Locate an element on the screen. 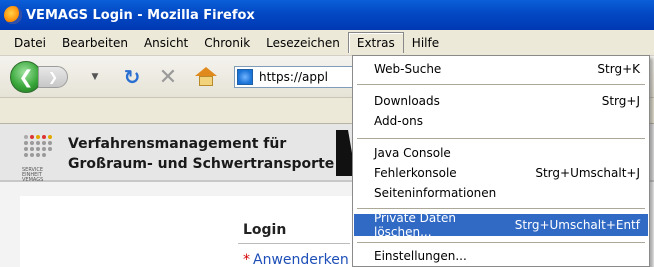 The image size is (654, 267). chevron-down-icon: ▼ is located at coordinates (95, 77).